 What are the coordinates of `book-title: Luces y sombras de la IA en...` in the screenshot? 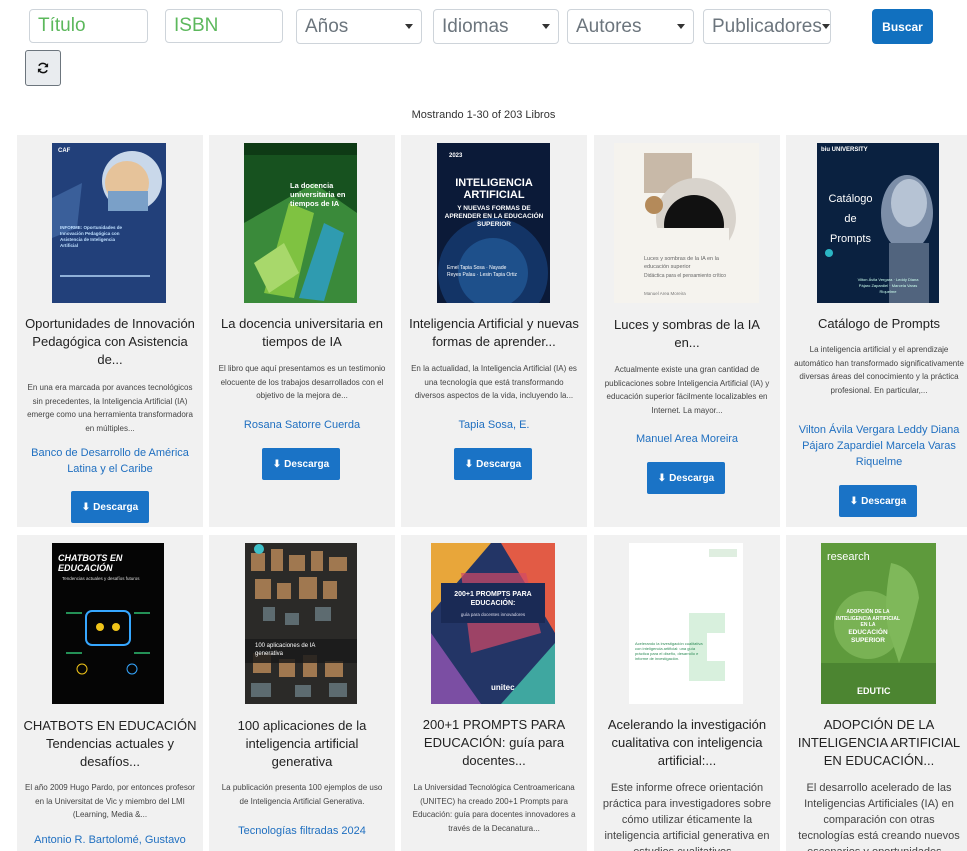 It's located at (687, 334).